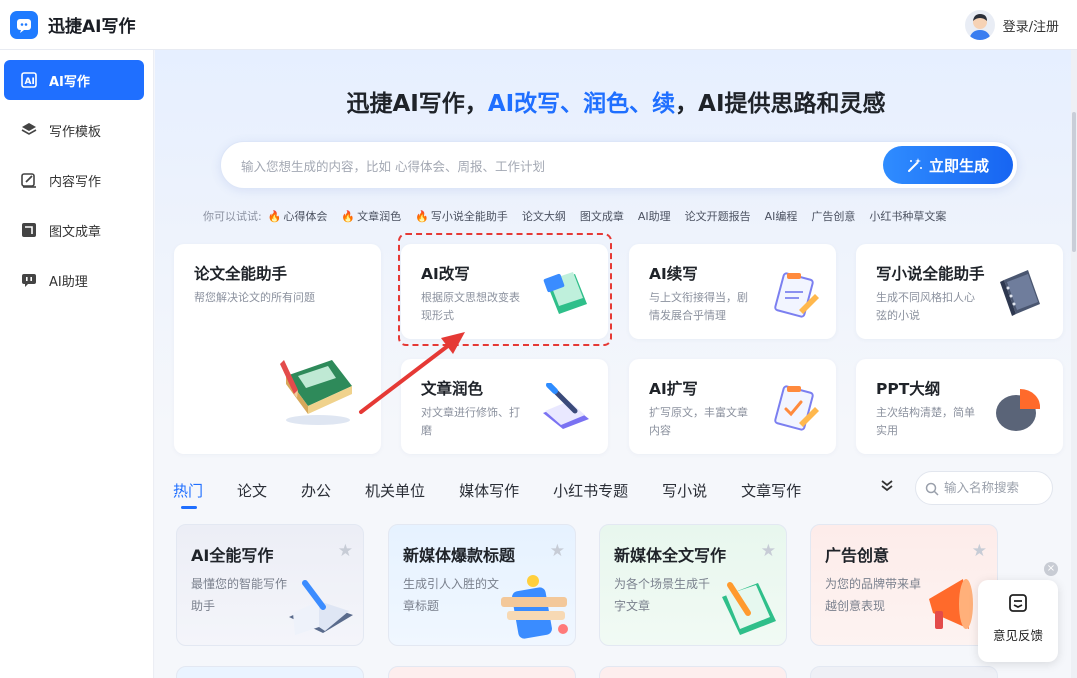 Image resolution: width=1077 pixels, height=678 pixels. I want to click on ai-write-icon: AI, so click(29, 80).